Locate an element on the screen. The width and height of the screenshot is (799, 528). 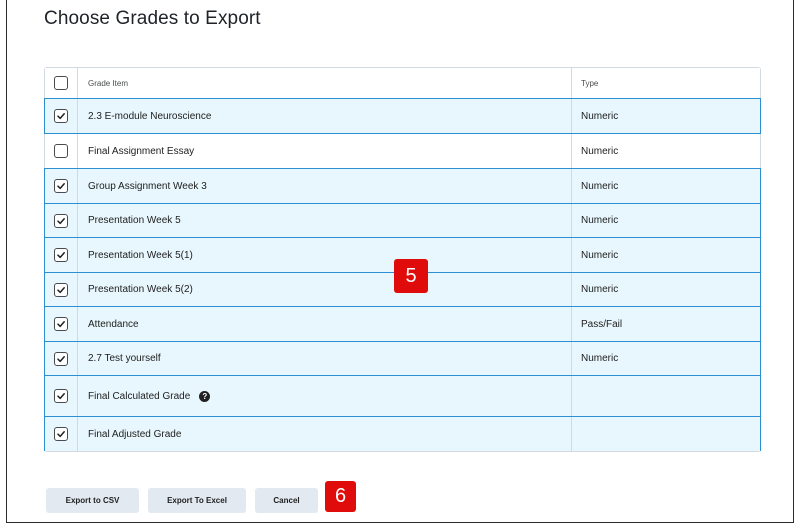
grade-item-name: Presentation Week 5(2) is located at coordinates (140, 289).